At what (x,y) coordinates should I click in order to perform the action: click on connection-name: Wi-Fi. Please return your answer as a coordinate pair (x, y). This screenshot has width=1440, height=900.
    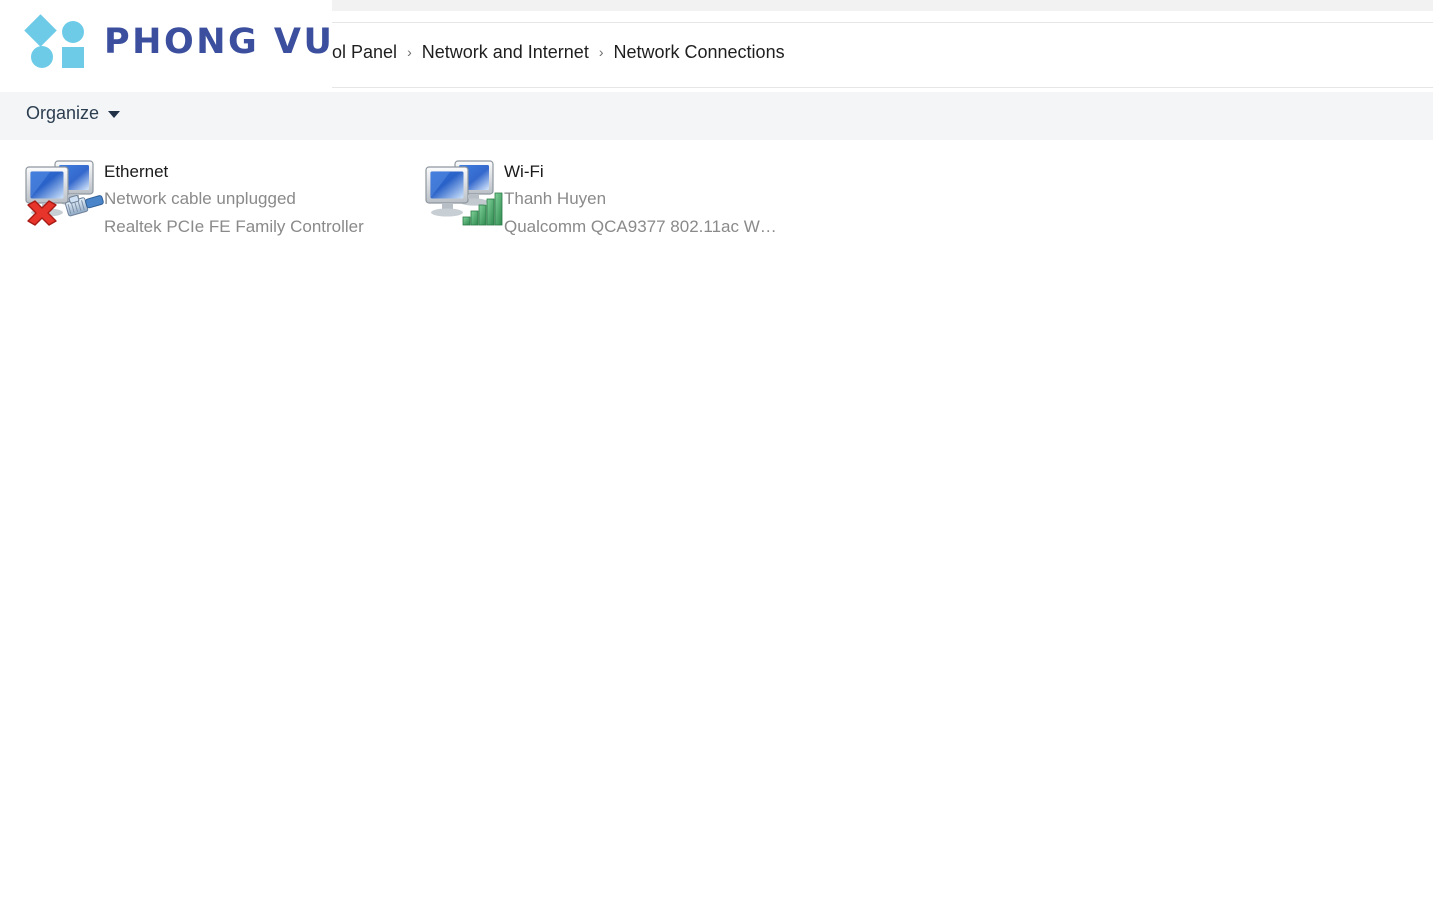
    Looking at the image, I should click on (524, 171).